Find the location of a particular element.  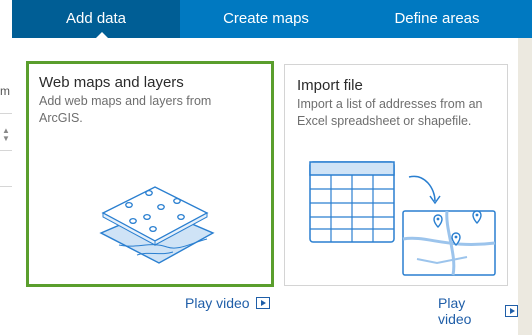

tab-label: Add data is located at coordinates (96, 18).